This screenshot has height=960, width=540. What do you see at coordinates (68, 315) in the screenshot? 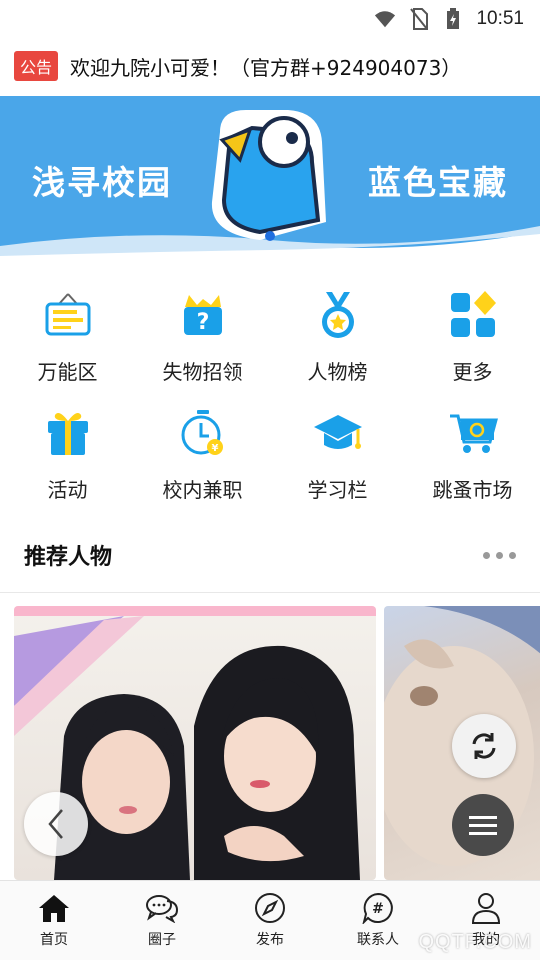
I see `board-icon` at bounding box center [68, 315].